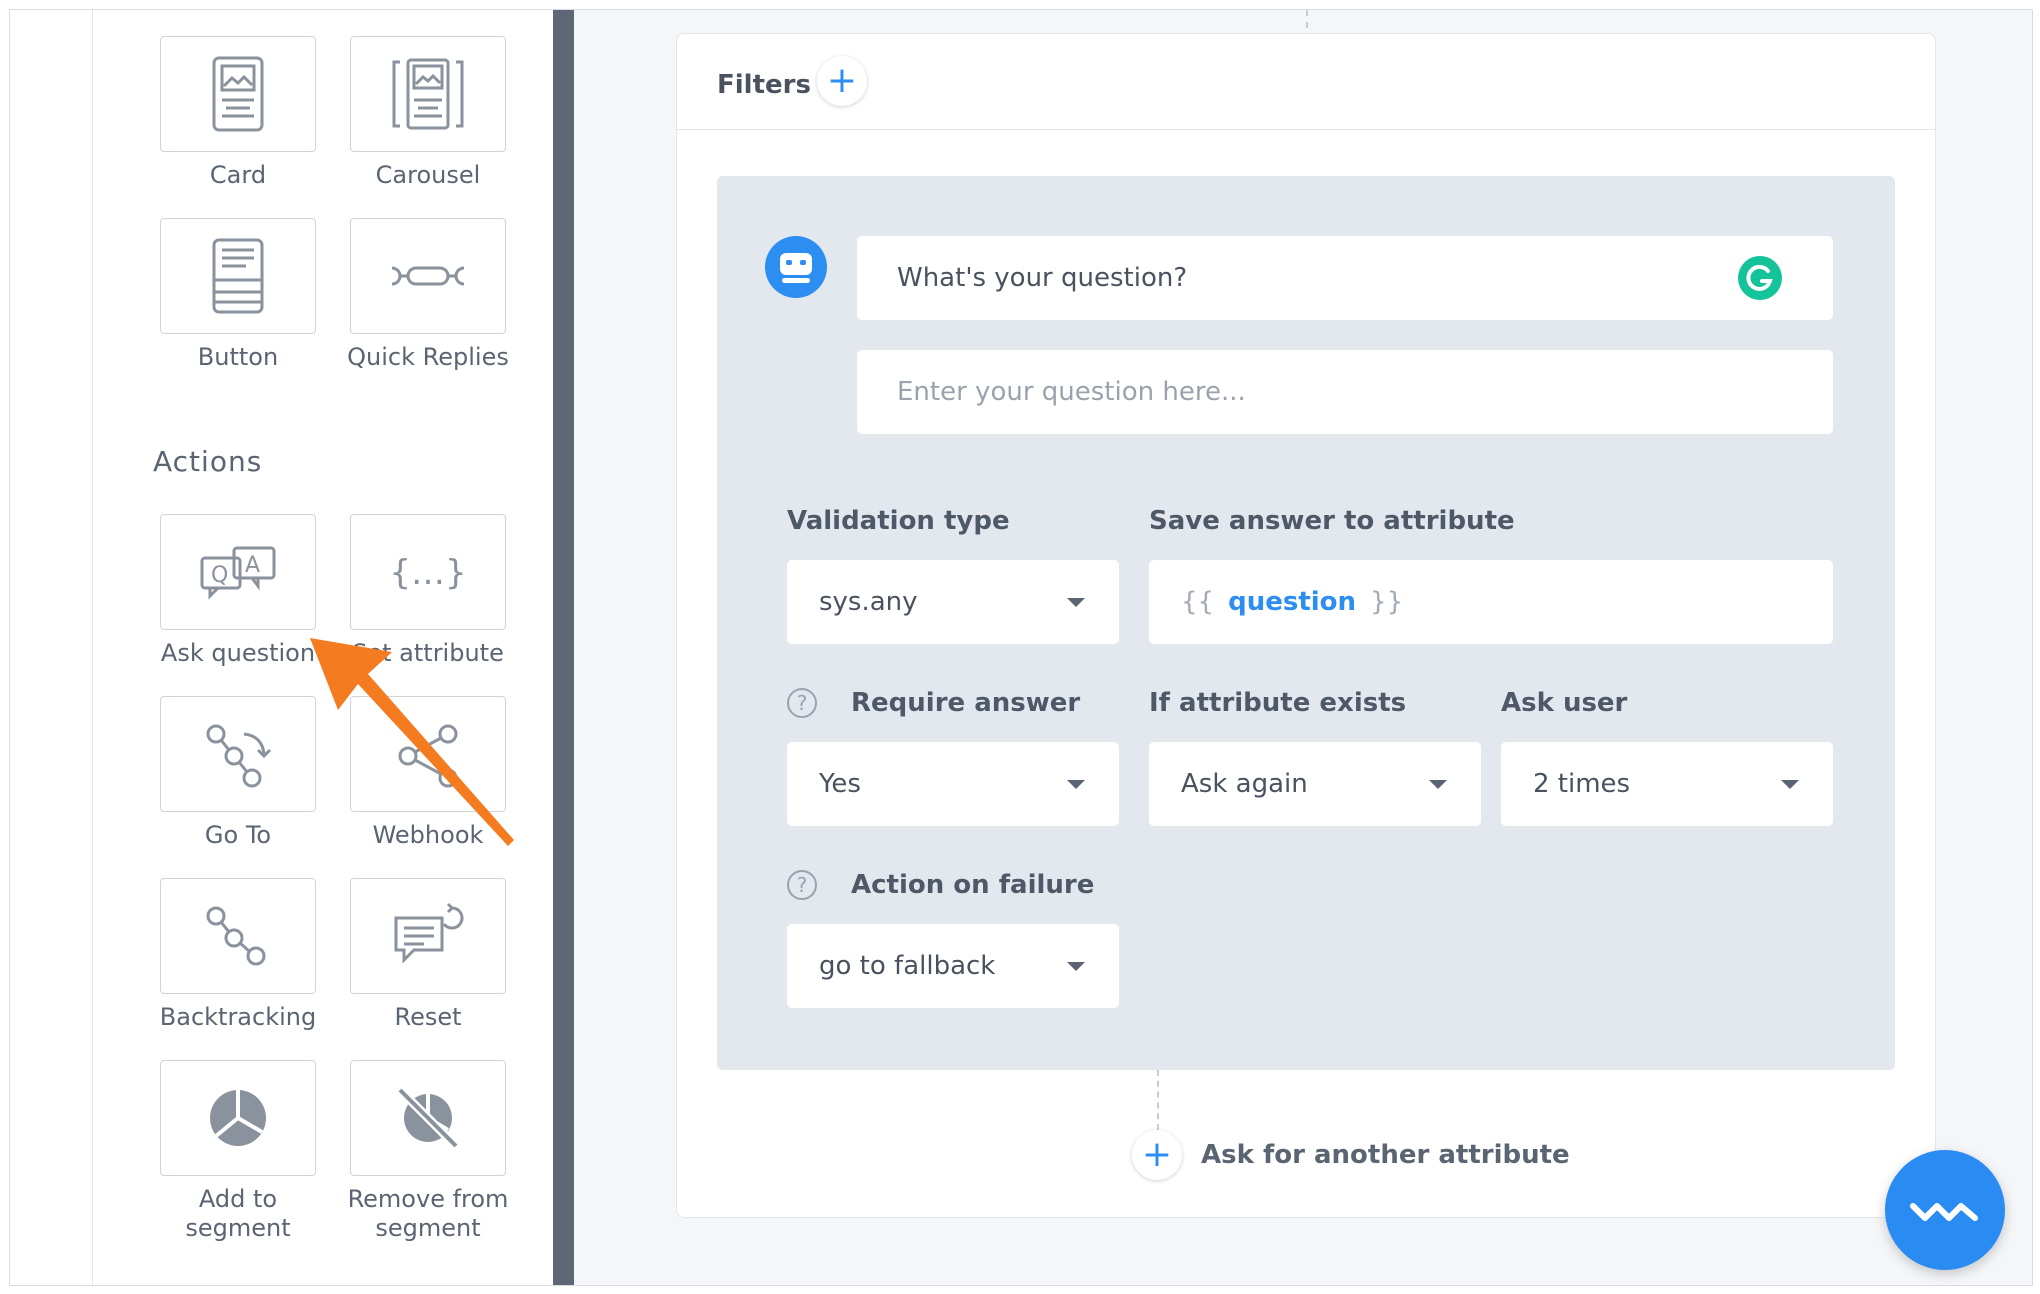 This screenshot has width=2040, height=1294. Describe the element at coordinates (1198, 602) in the screenshot. I see `attr-open-brace: {{` at that location.